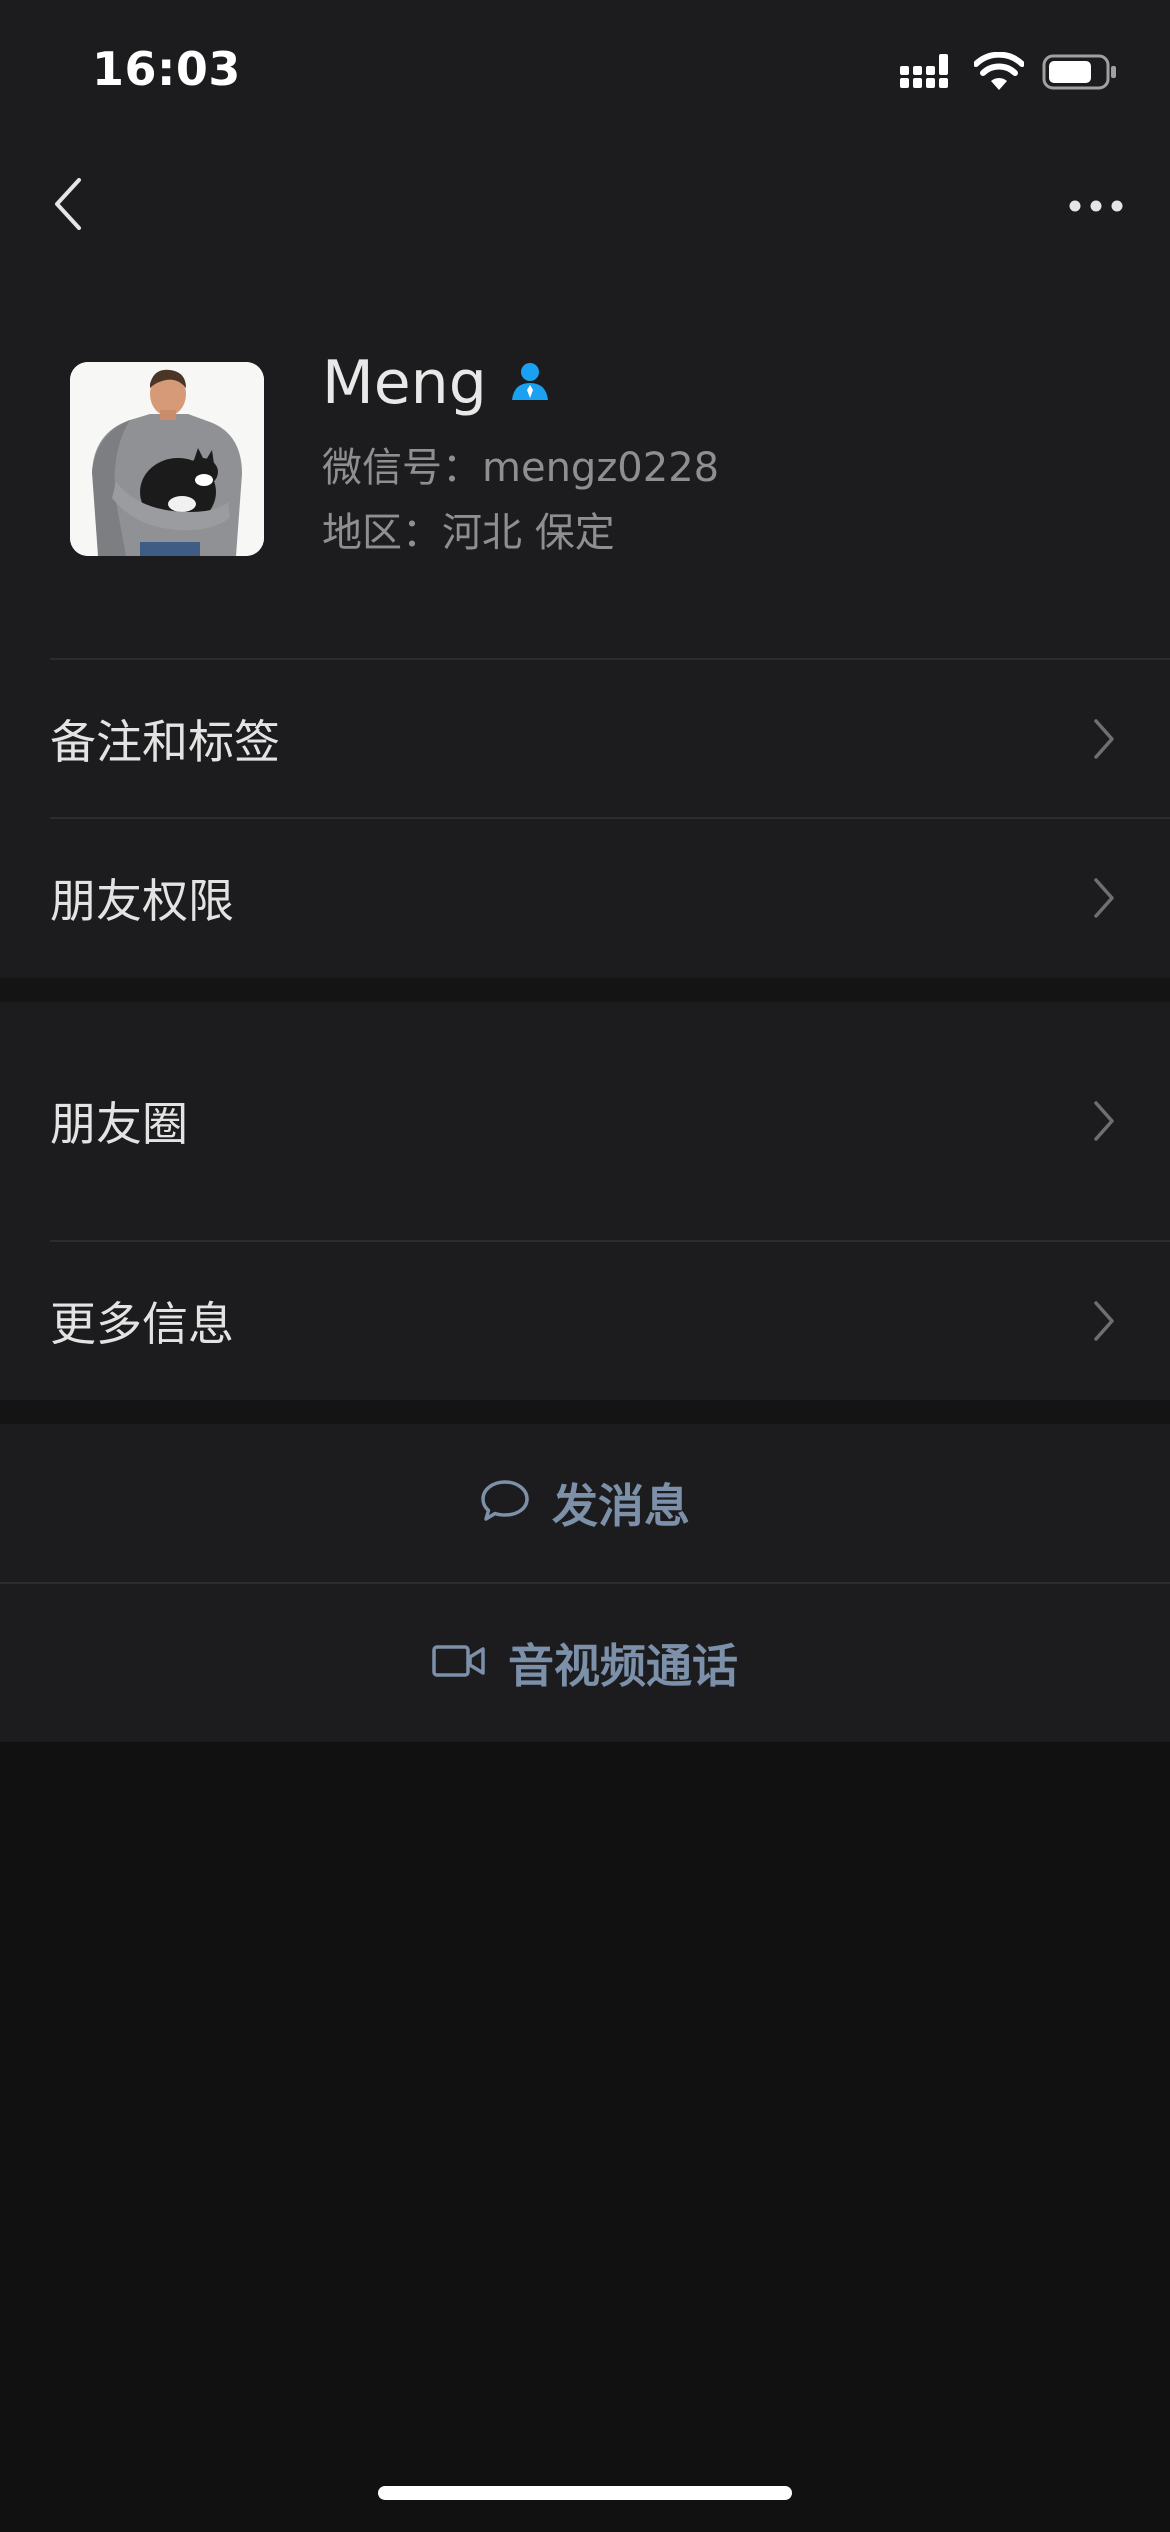 This screenshot has height=2532, width=1170. What do you see at coordinates (166, 69) in the screenshot?
I see `status-time: 16:03` at bounding box center [166, 69].